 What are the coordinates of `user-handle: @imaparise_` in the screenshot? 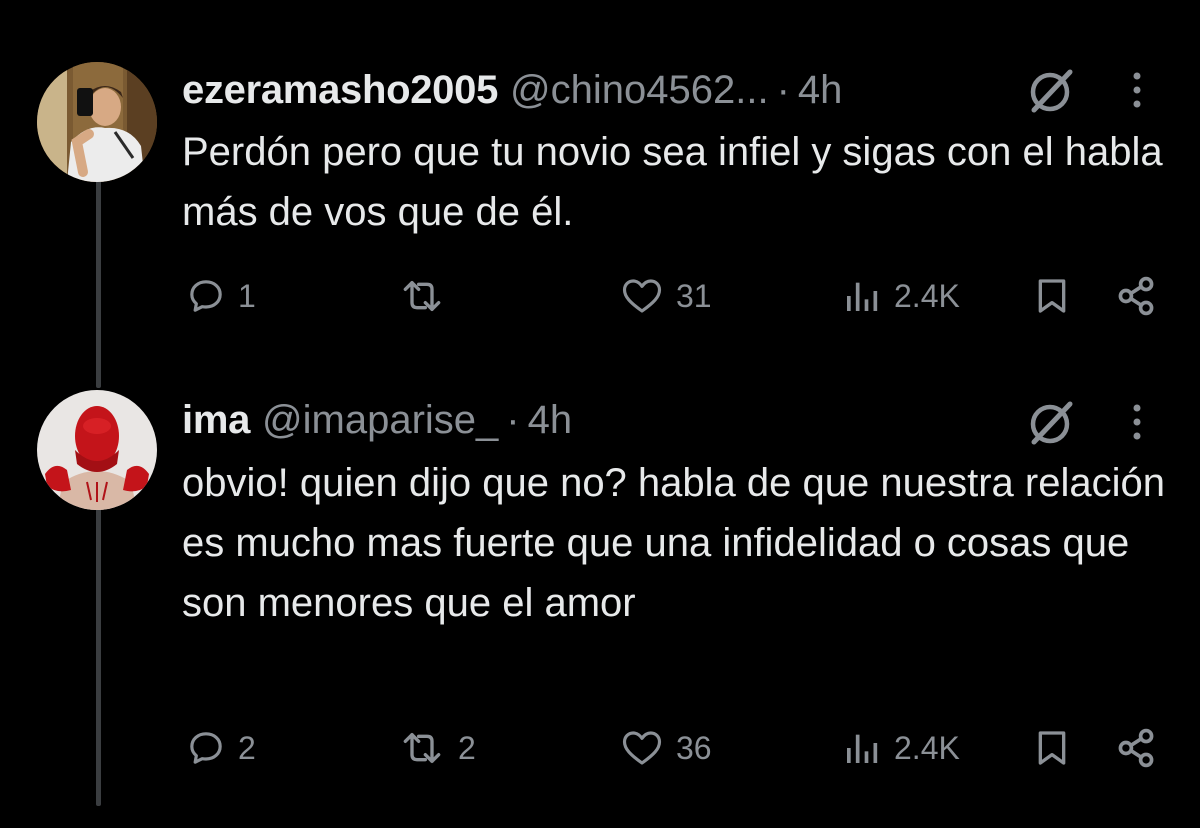 It's located at (380, 420).